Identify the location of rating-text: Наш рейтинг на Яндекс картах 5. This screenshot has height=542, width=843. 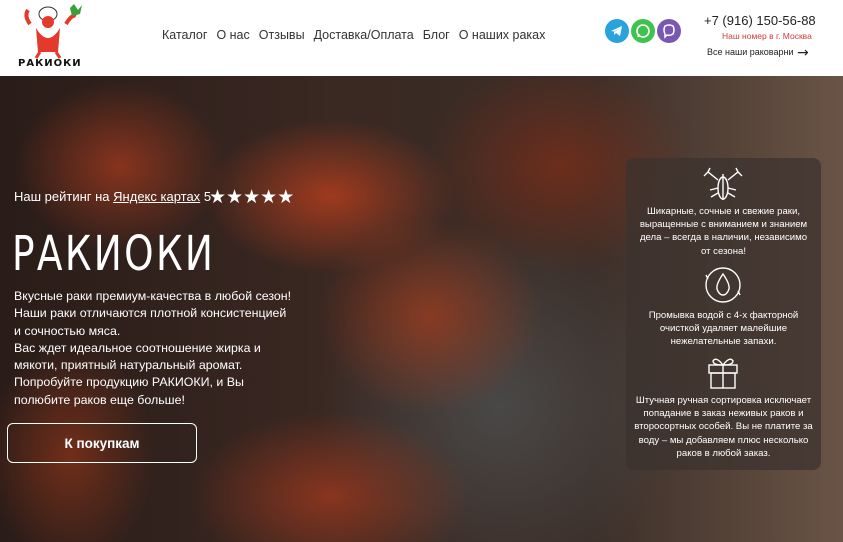
(112, 196).